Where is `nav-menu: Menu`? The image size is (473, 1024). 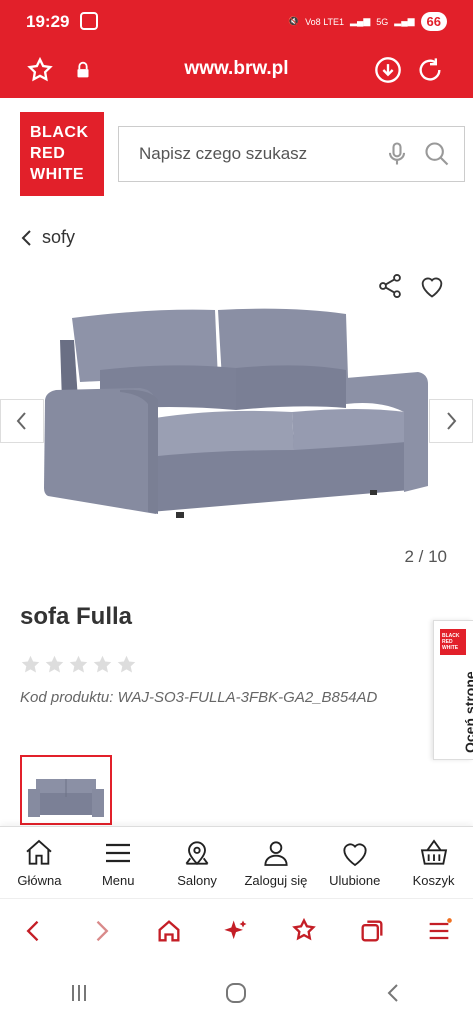 nav-menu: Menu is located at coordinates (118, 862).